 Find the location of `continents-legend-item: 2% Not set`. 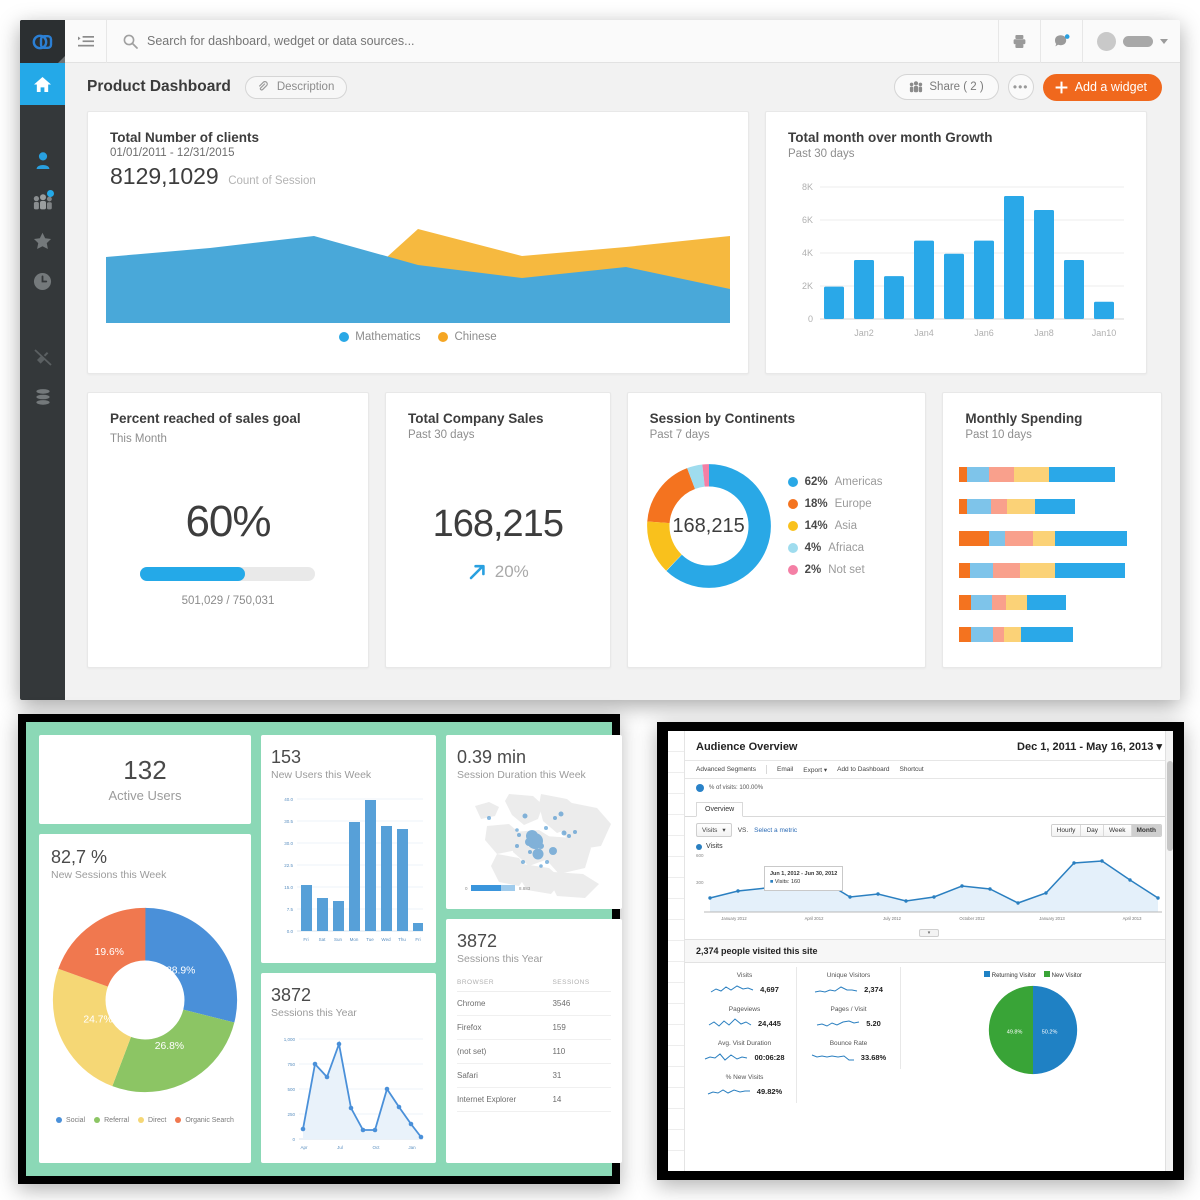

continents-legend-item: 2% Not set is located at coordinates (835, 570).